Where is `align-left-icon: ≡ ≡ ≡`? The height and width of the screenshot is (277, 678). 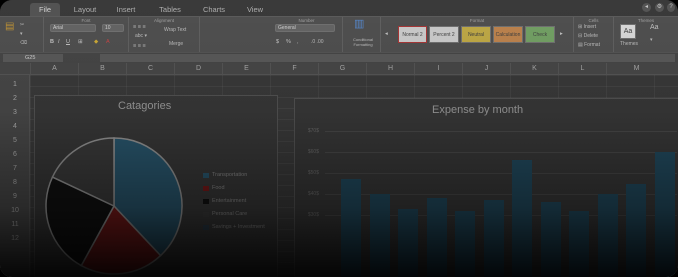 align-left-icon: ≡ ≡ ≡ is located at coordinates (139, 46).